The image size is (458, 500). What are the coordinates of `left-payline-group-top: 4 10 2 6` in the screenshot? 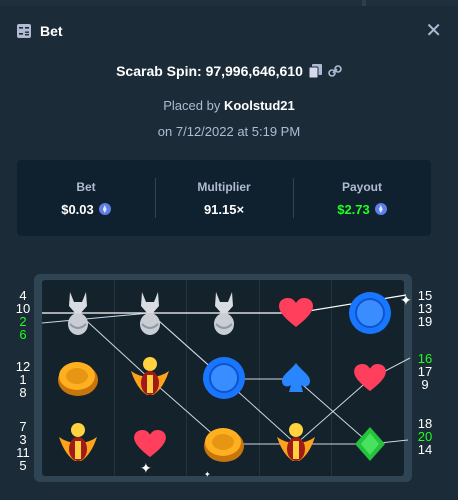 It's located at (23, 315).